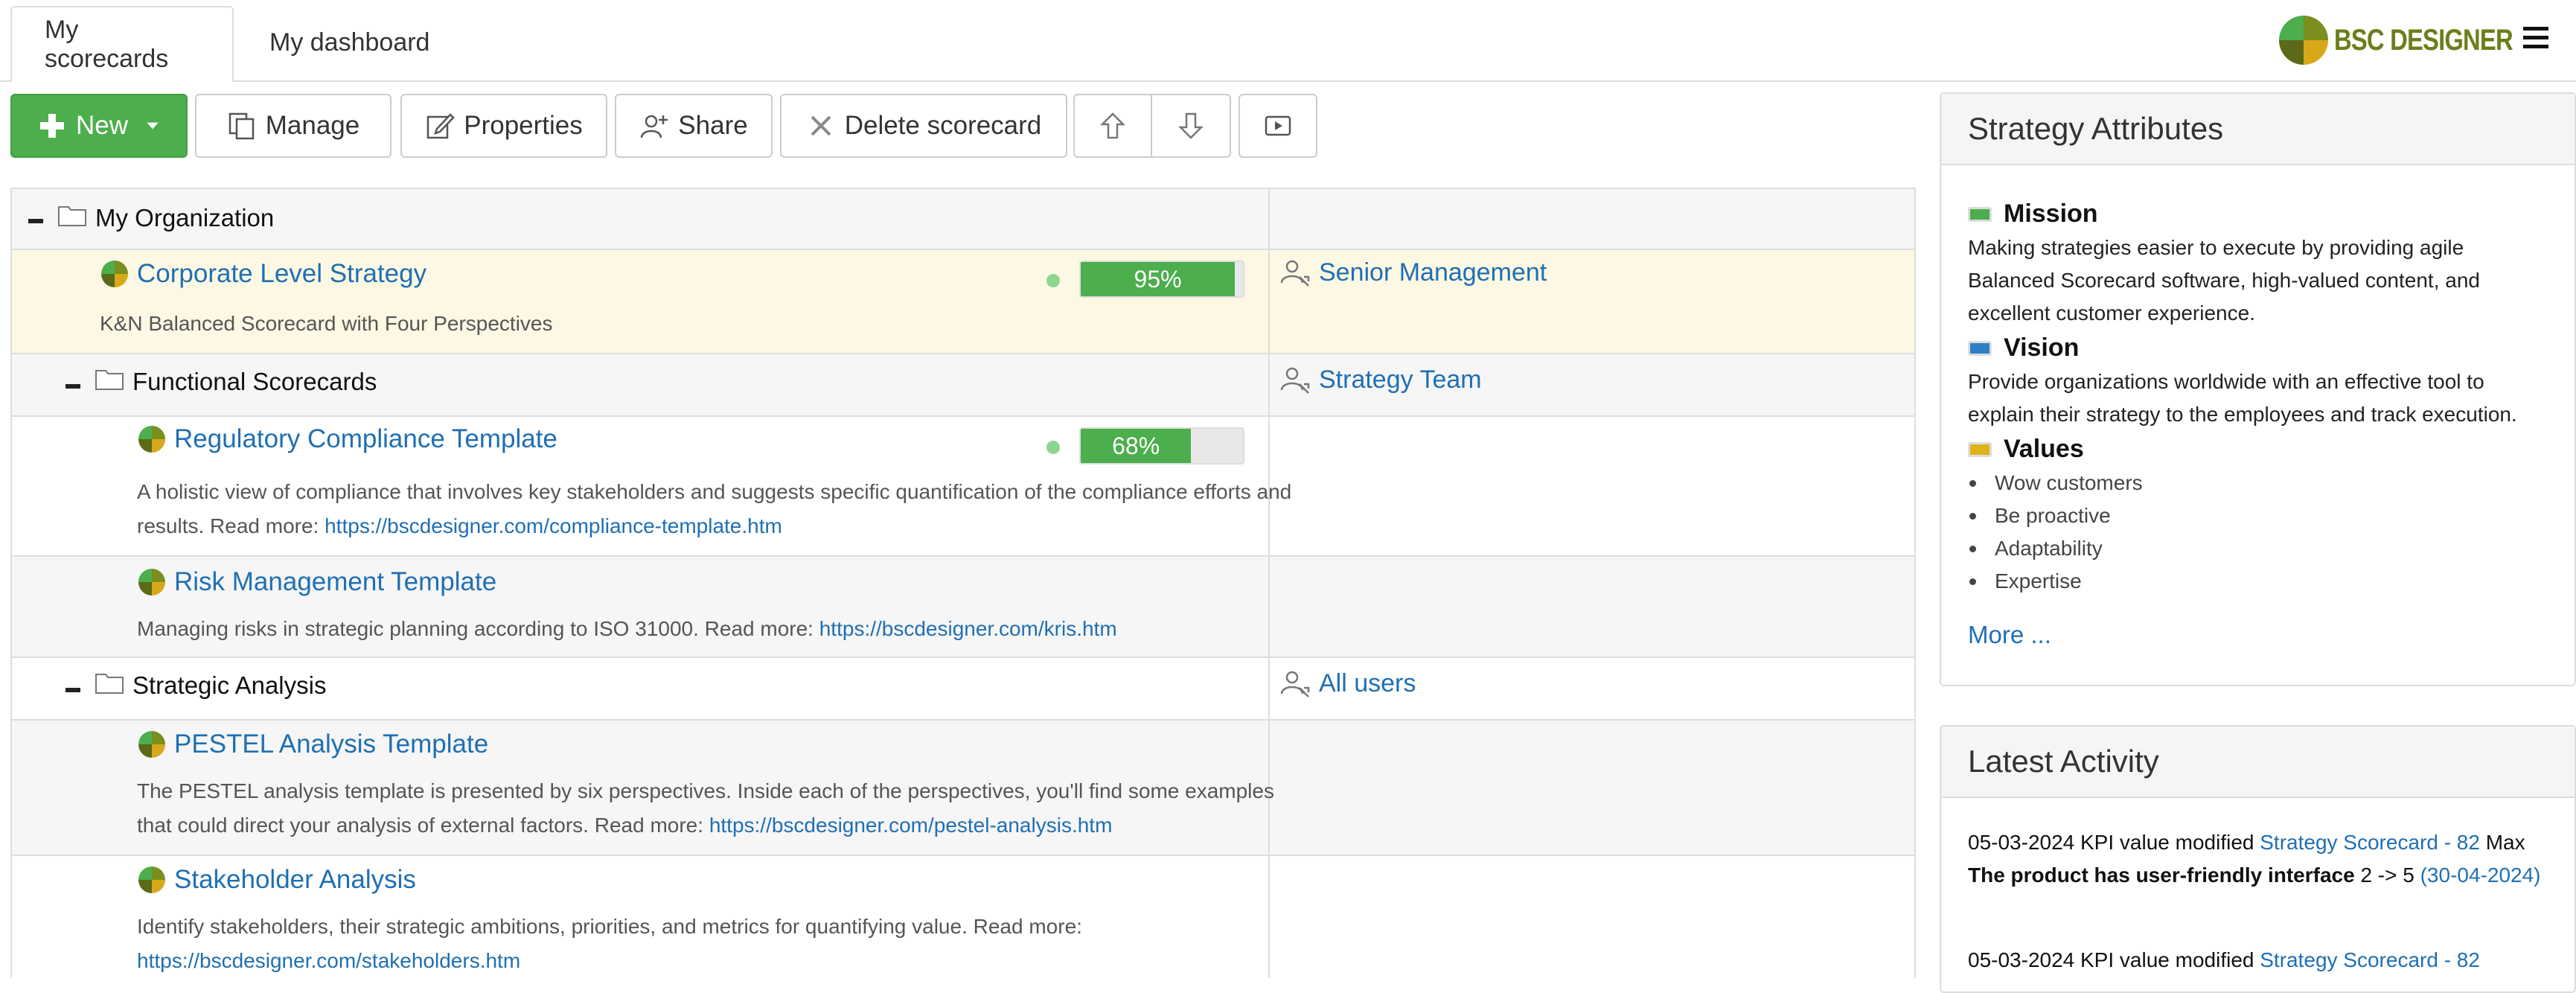  I want to click on activity-change: 2 -> 5, so click(2387, 875).